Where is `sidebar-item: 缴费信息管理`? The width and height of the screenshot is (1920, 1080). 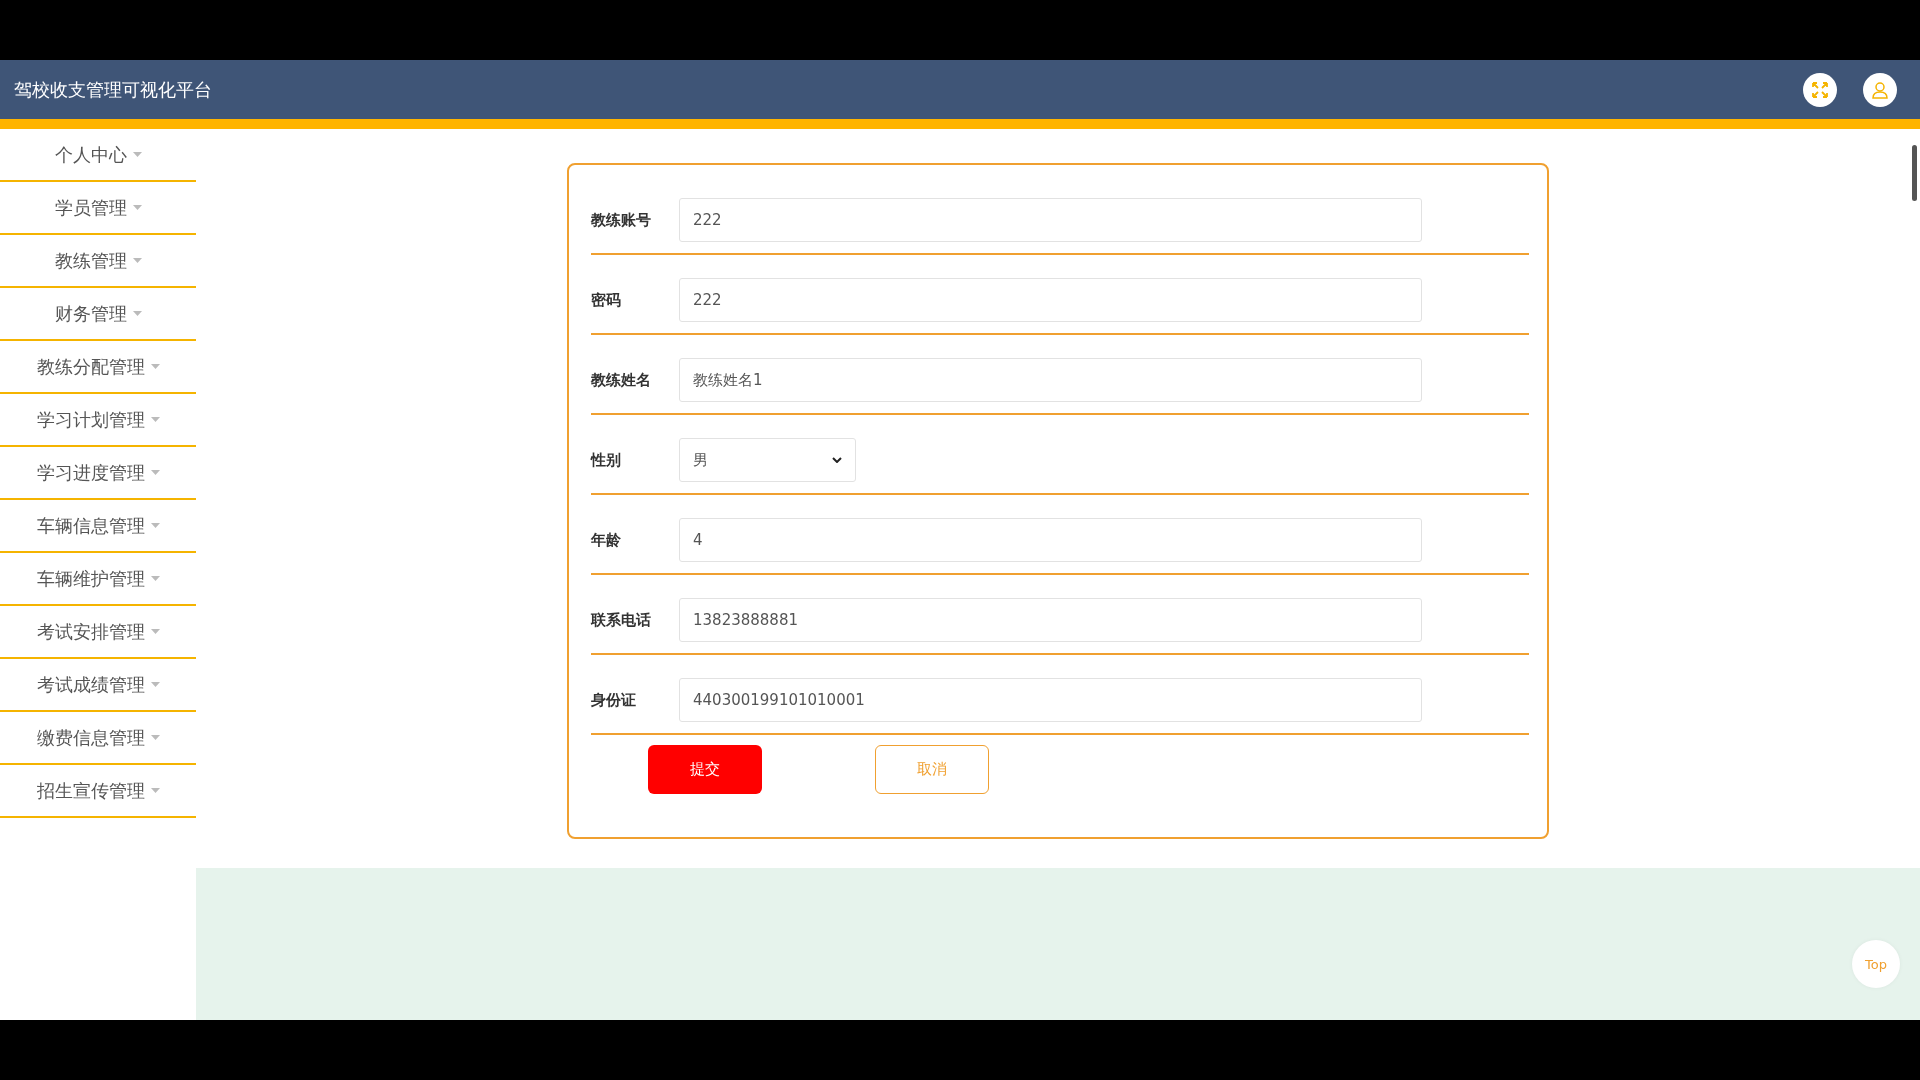 sidebar-item: 缴费信息管理 is located at coordinates (98, 738).